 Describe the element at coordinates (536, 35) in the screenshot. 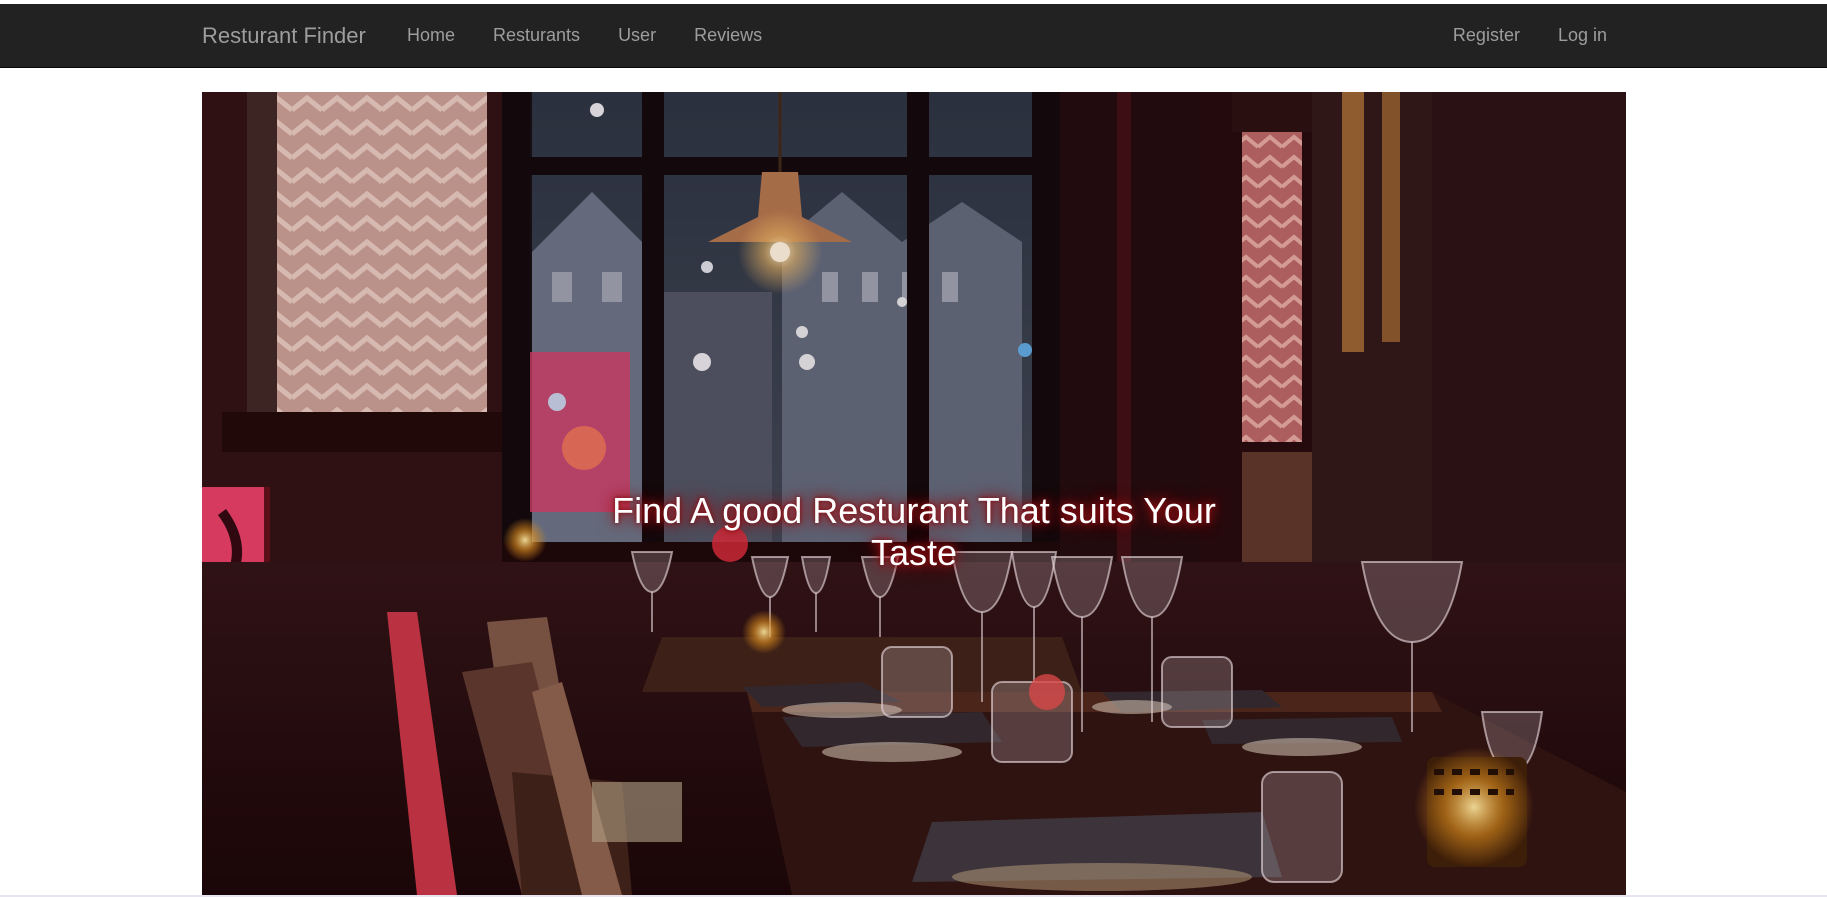

I see `nav-resturants-link: Resturants` at that location.